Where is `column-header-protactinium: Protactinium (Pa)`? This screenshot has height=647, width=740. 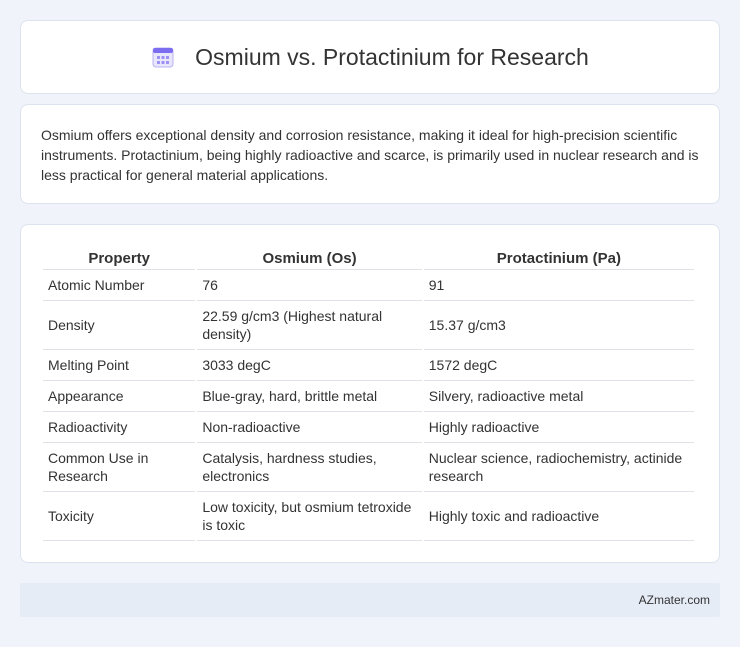 column-header-protactinium: Protactinium (Pa) is located at coordinates (558, 256).